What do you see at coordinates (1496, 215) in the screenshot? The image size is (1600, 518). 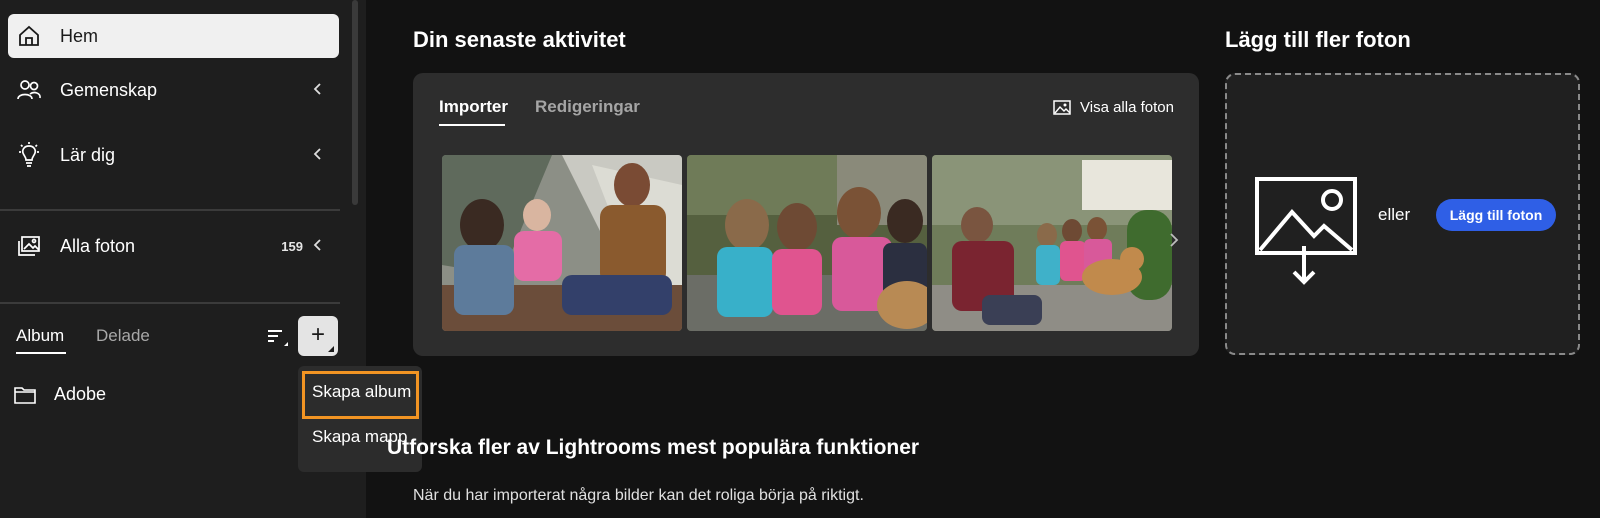 I see `add-photos-button: Lägg till foton` at bounding box center [1496, 215].